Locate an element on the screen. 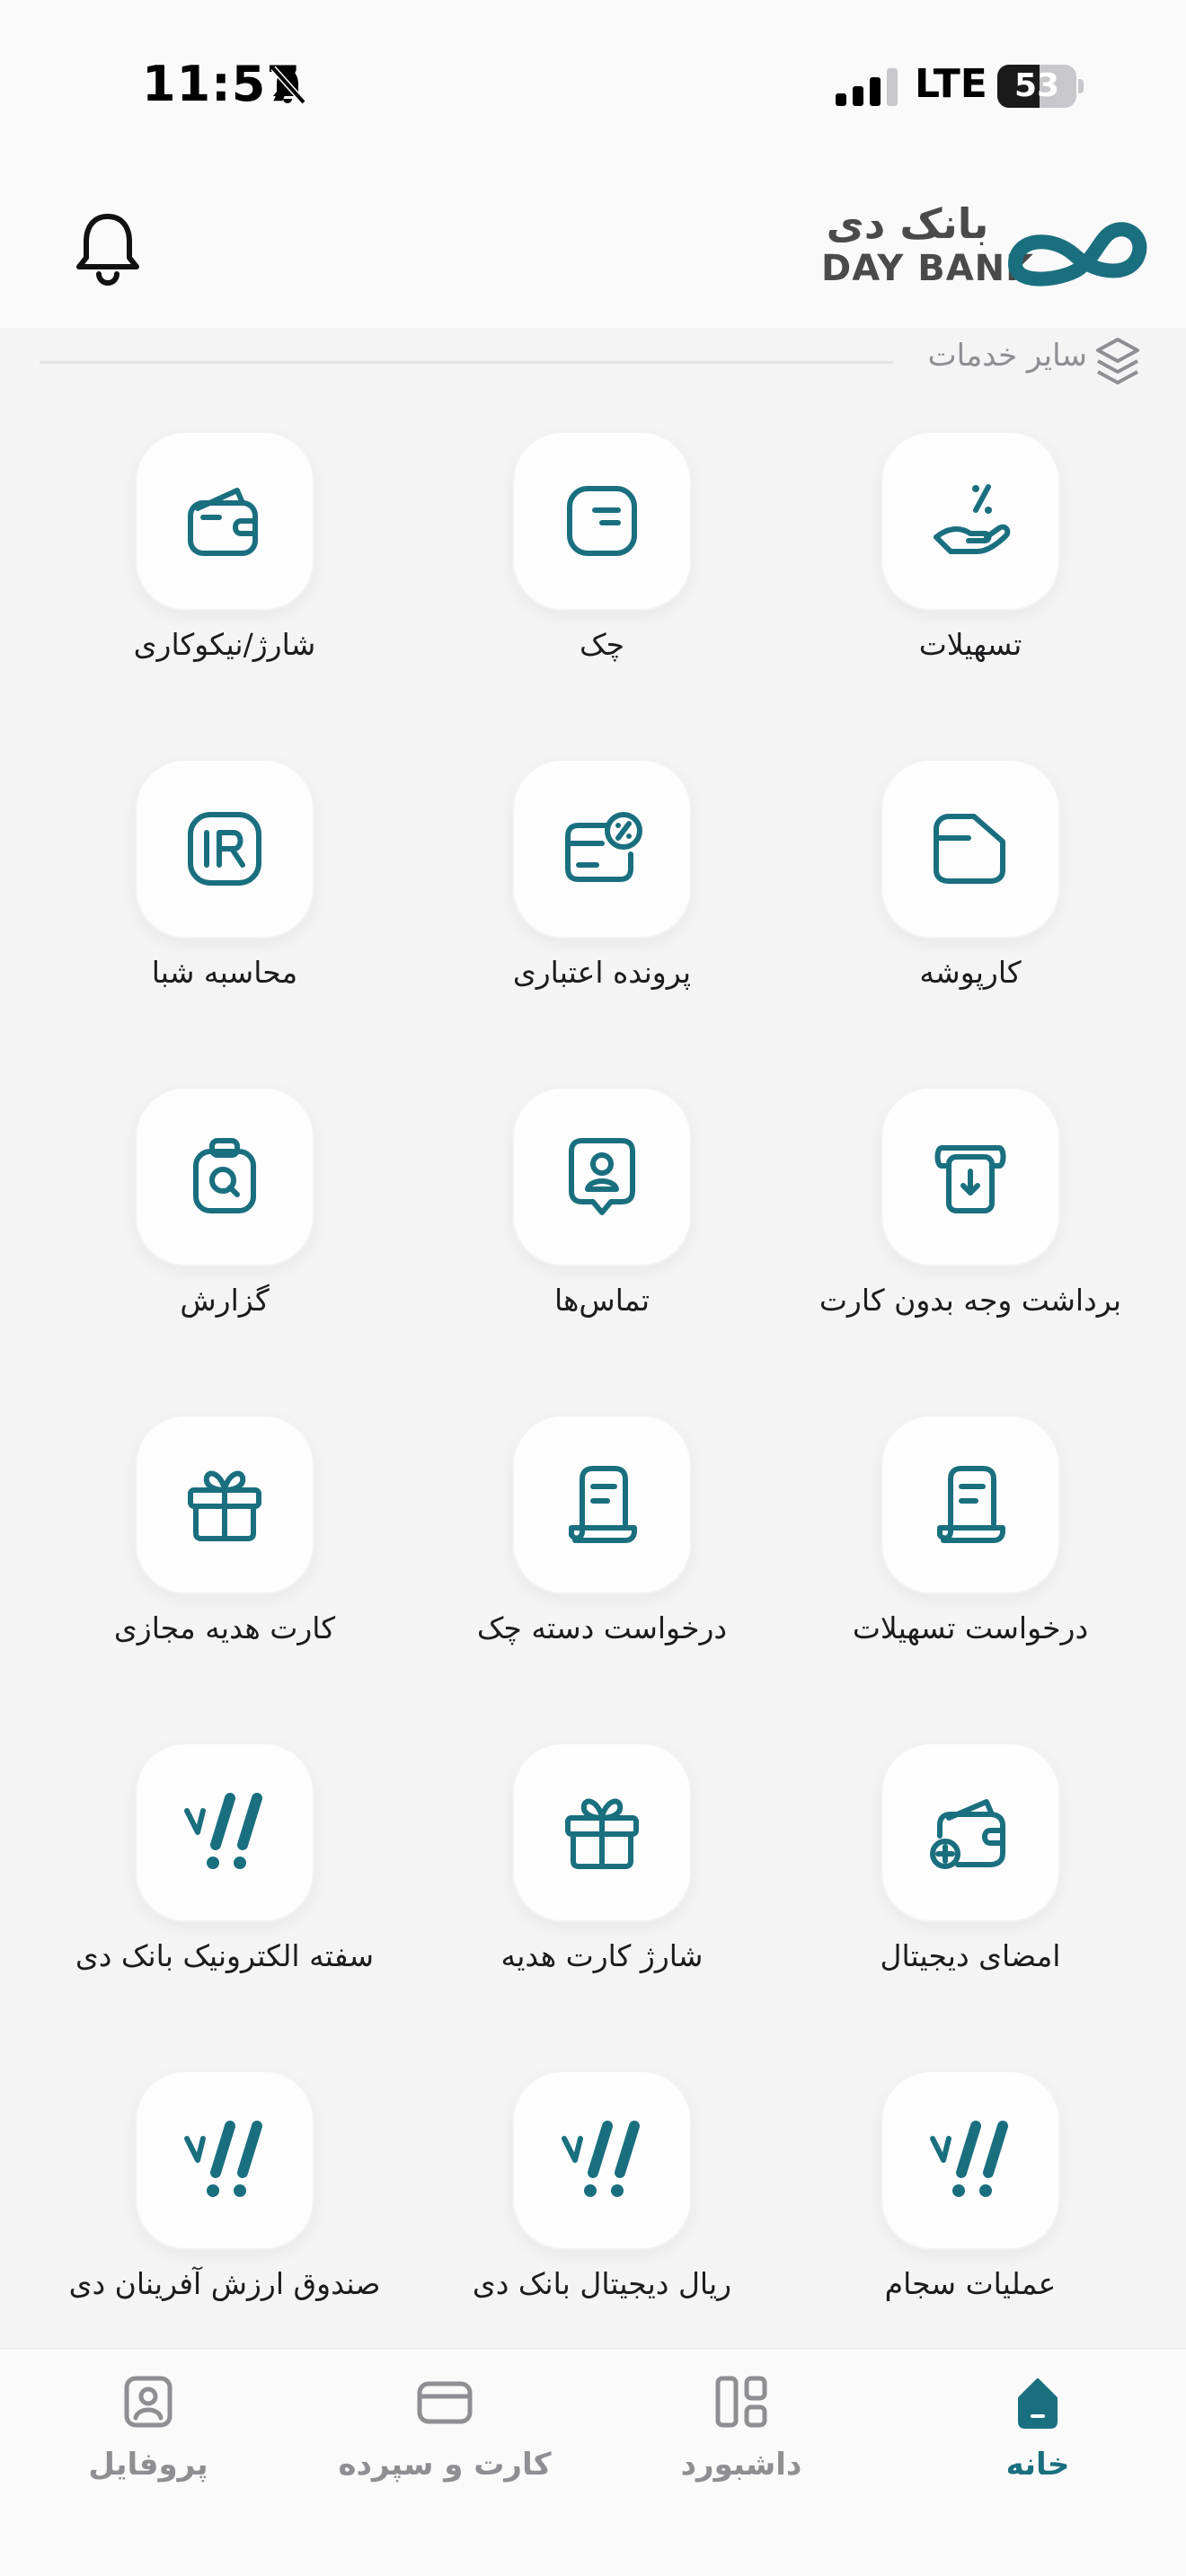  wallet-icon is located at coordinates (223, 522).